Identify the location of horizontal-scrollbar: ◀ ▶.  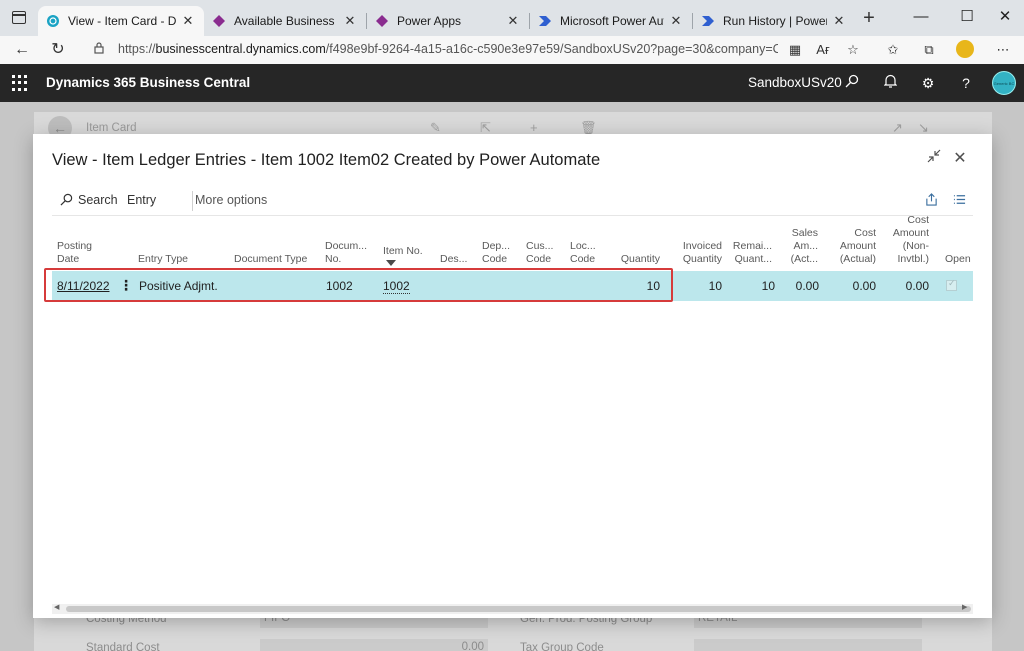
(512, 609).